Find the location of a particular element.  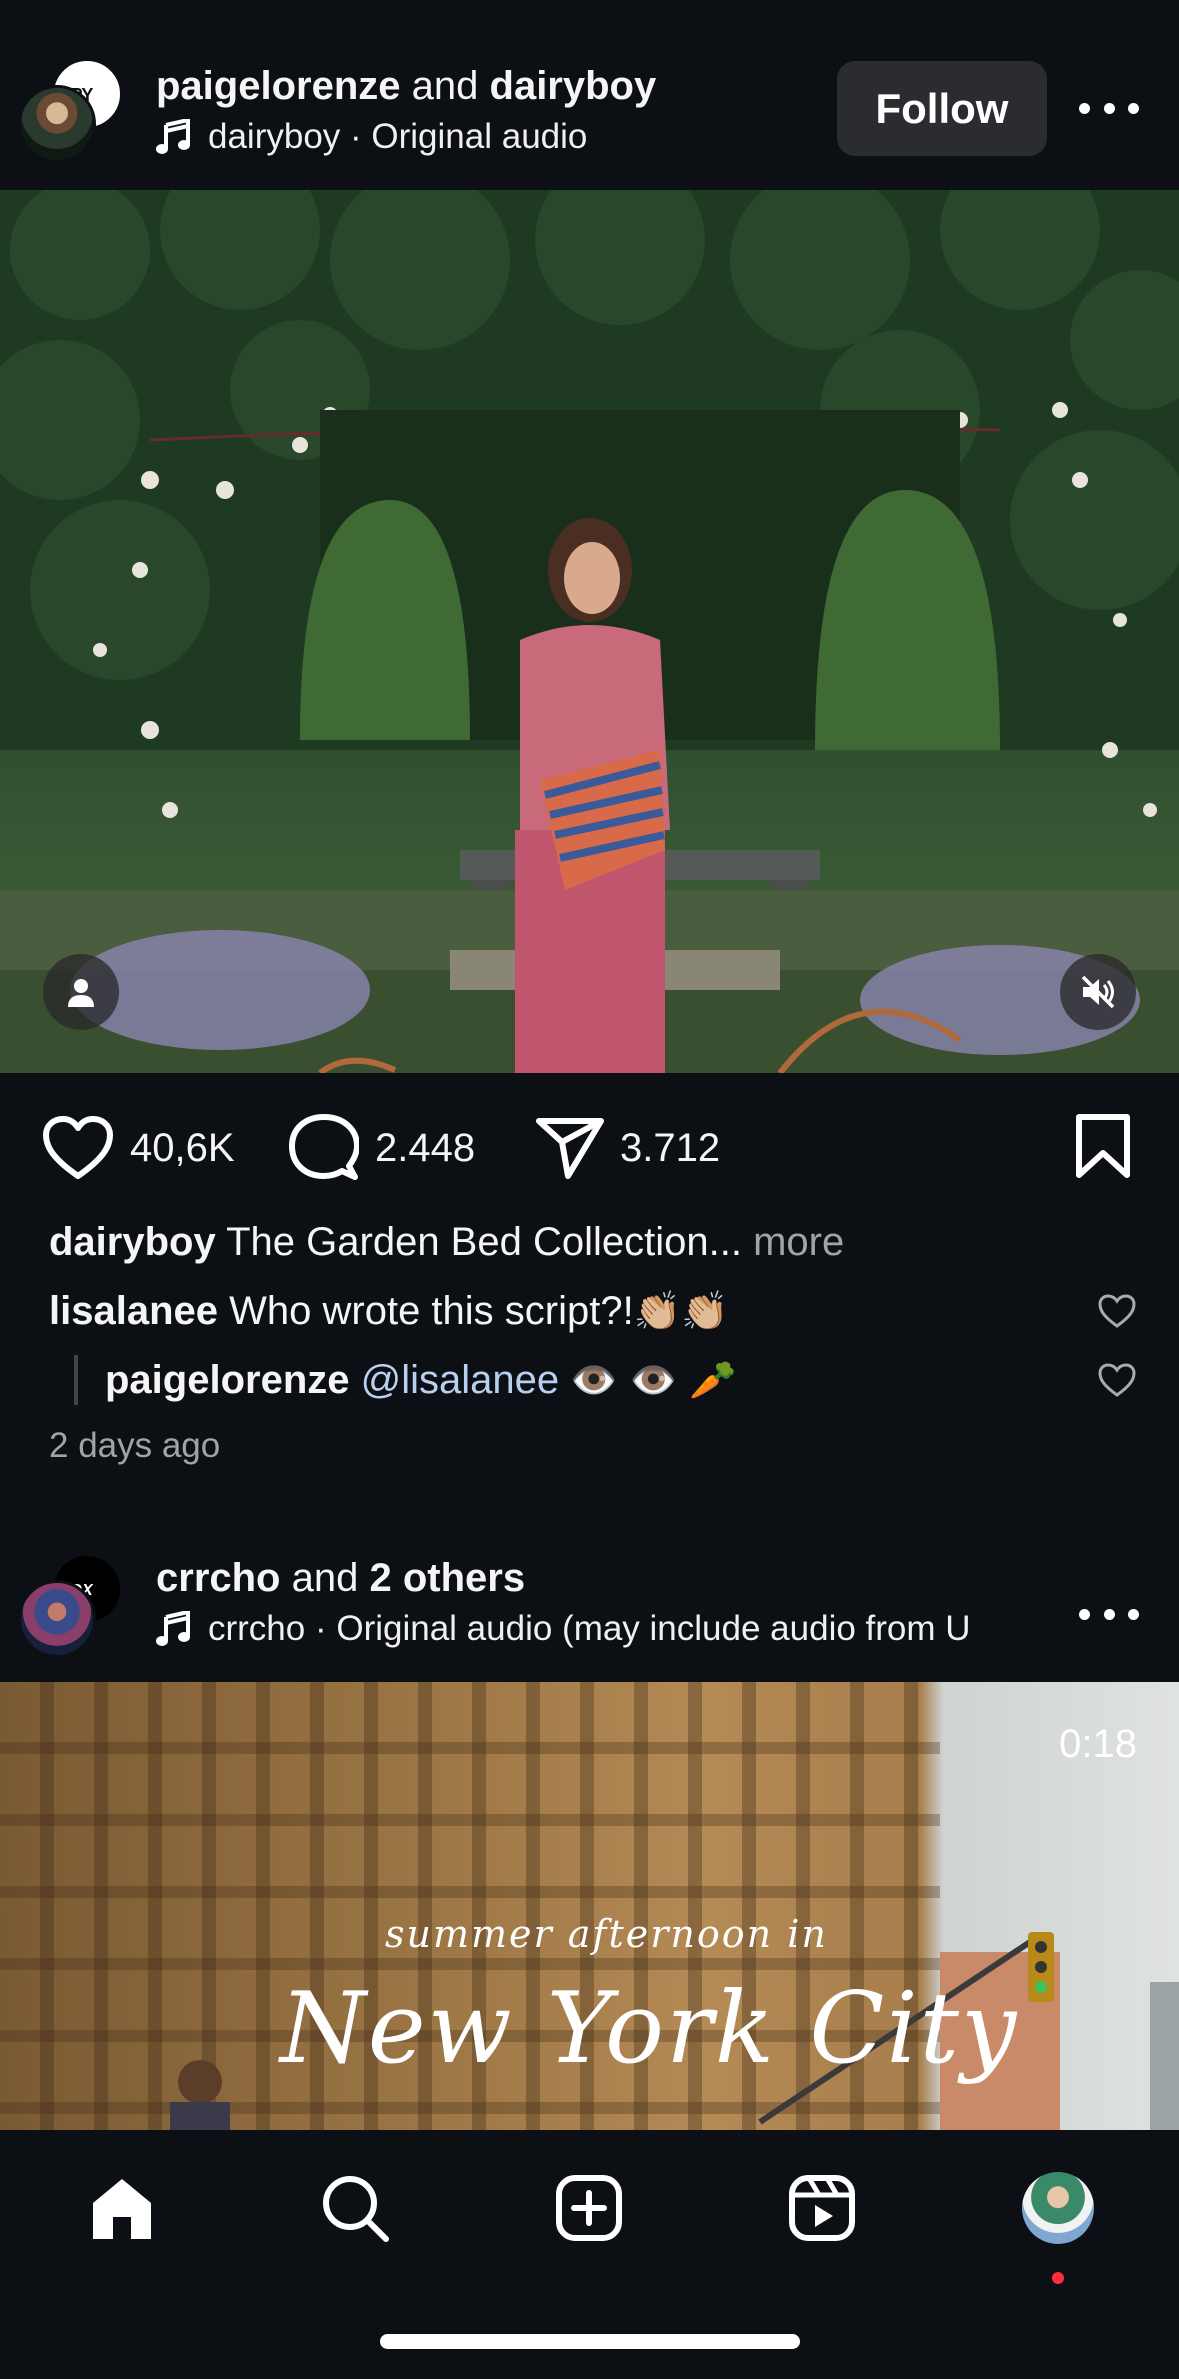

share-button: 3.712 is located at coordinates (628, 1148).